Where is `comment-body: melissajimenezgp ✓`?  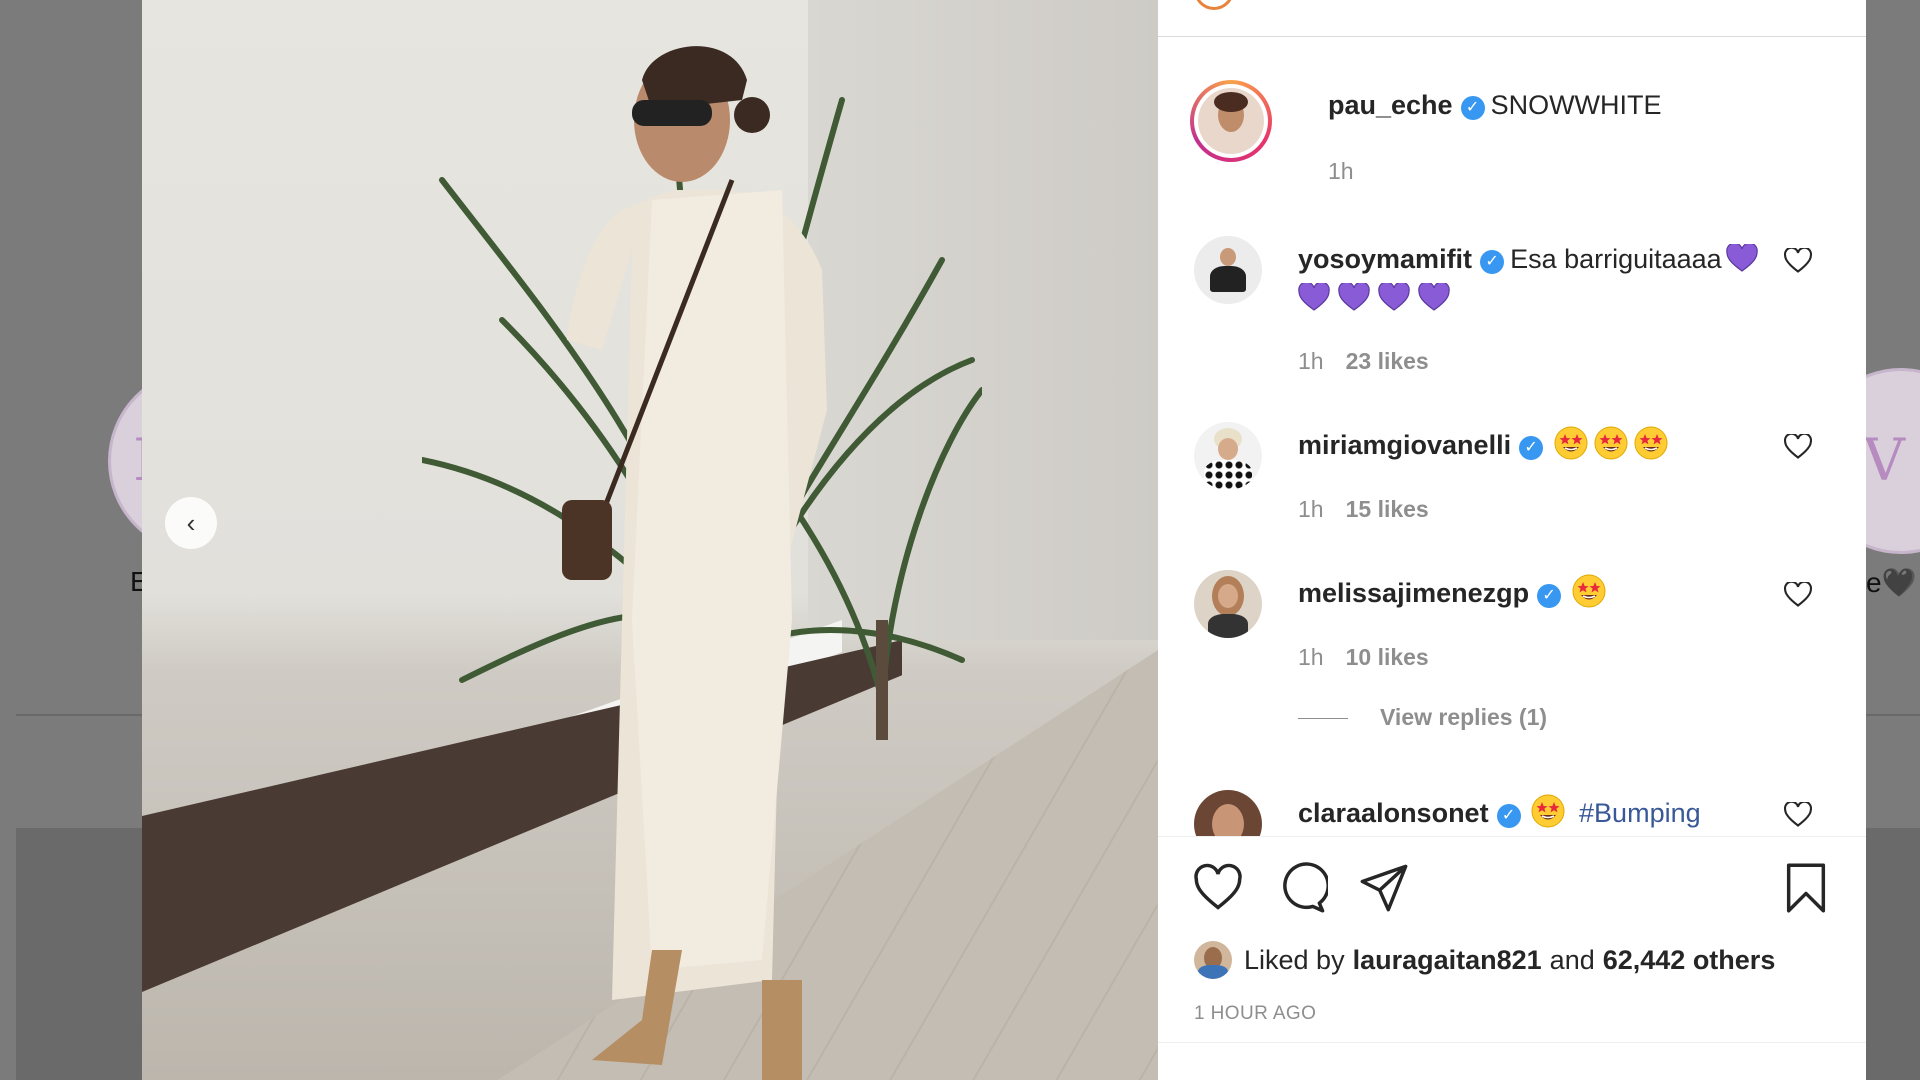
comment-body: melissajimenezgp ✓ is located at coordinates (1533, 595).